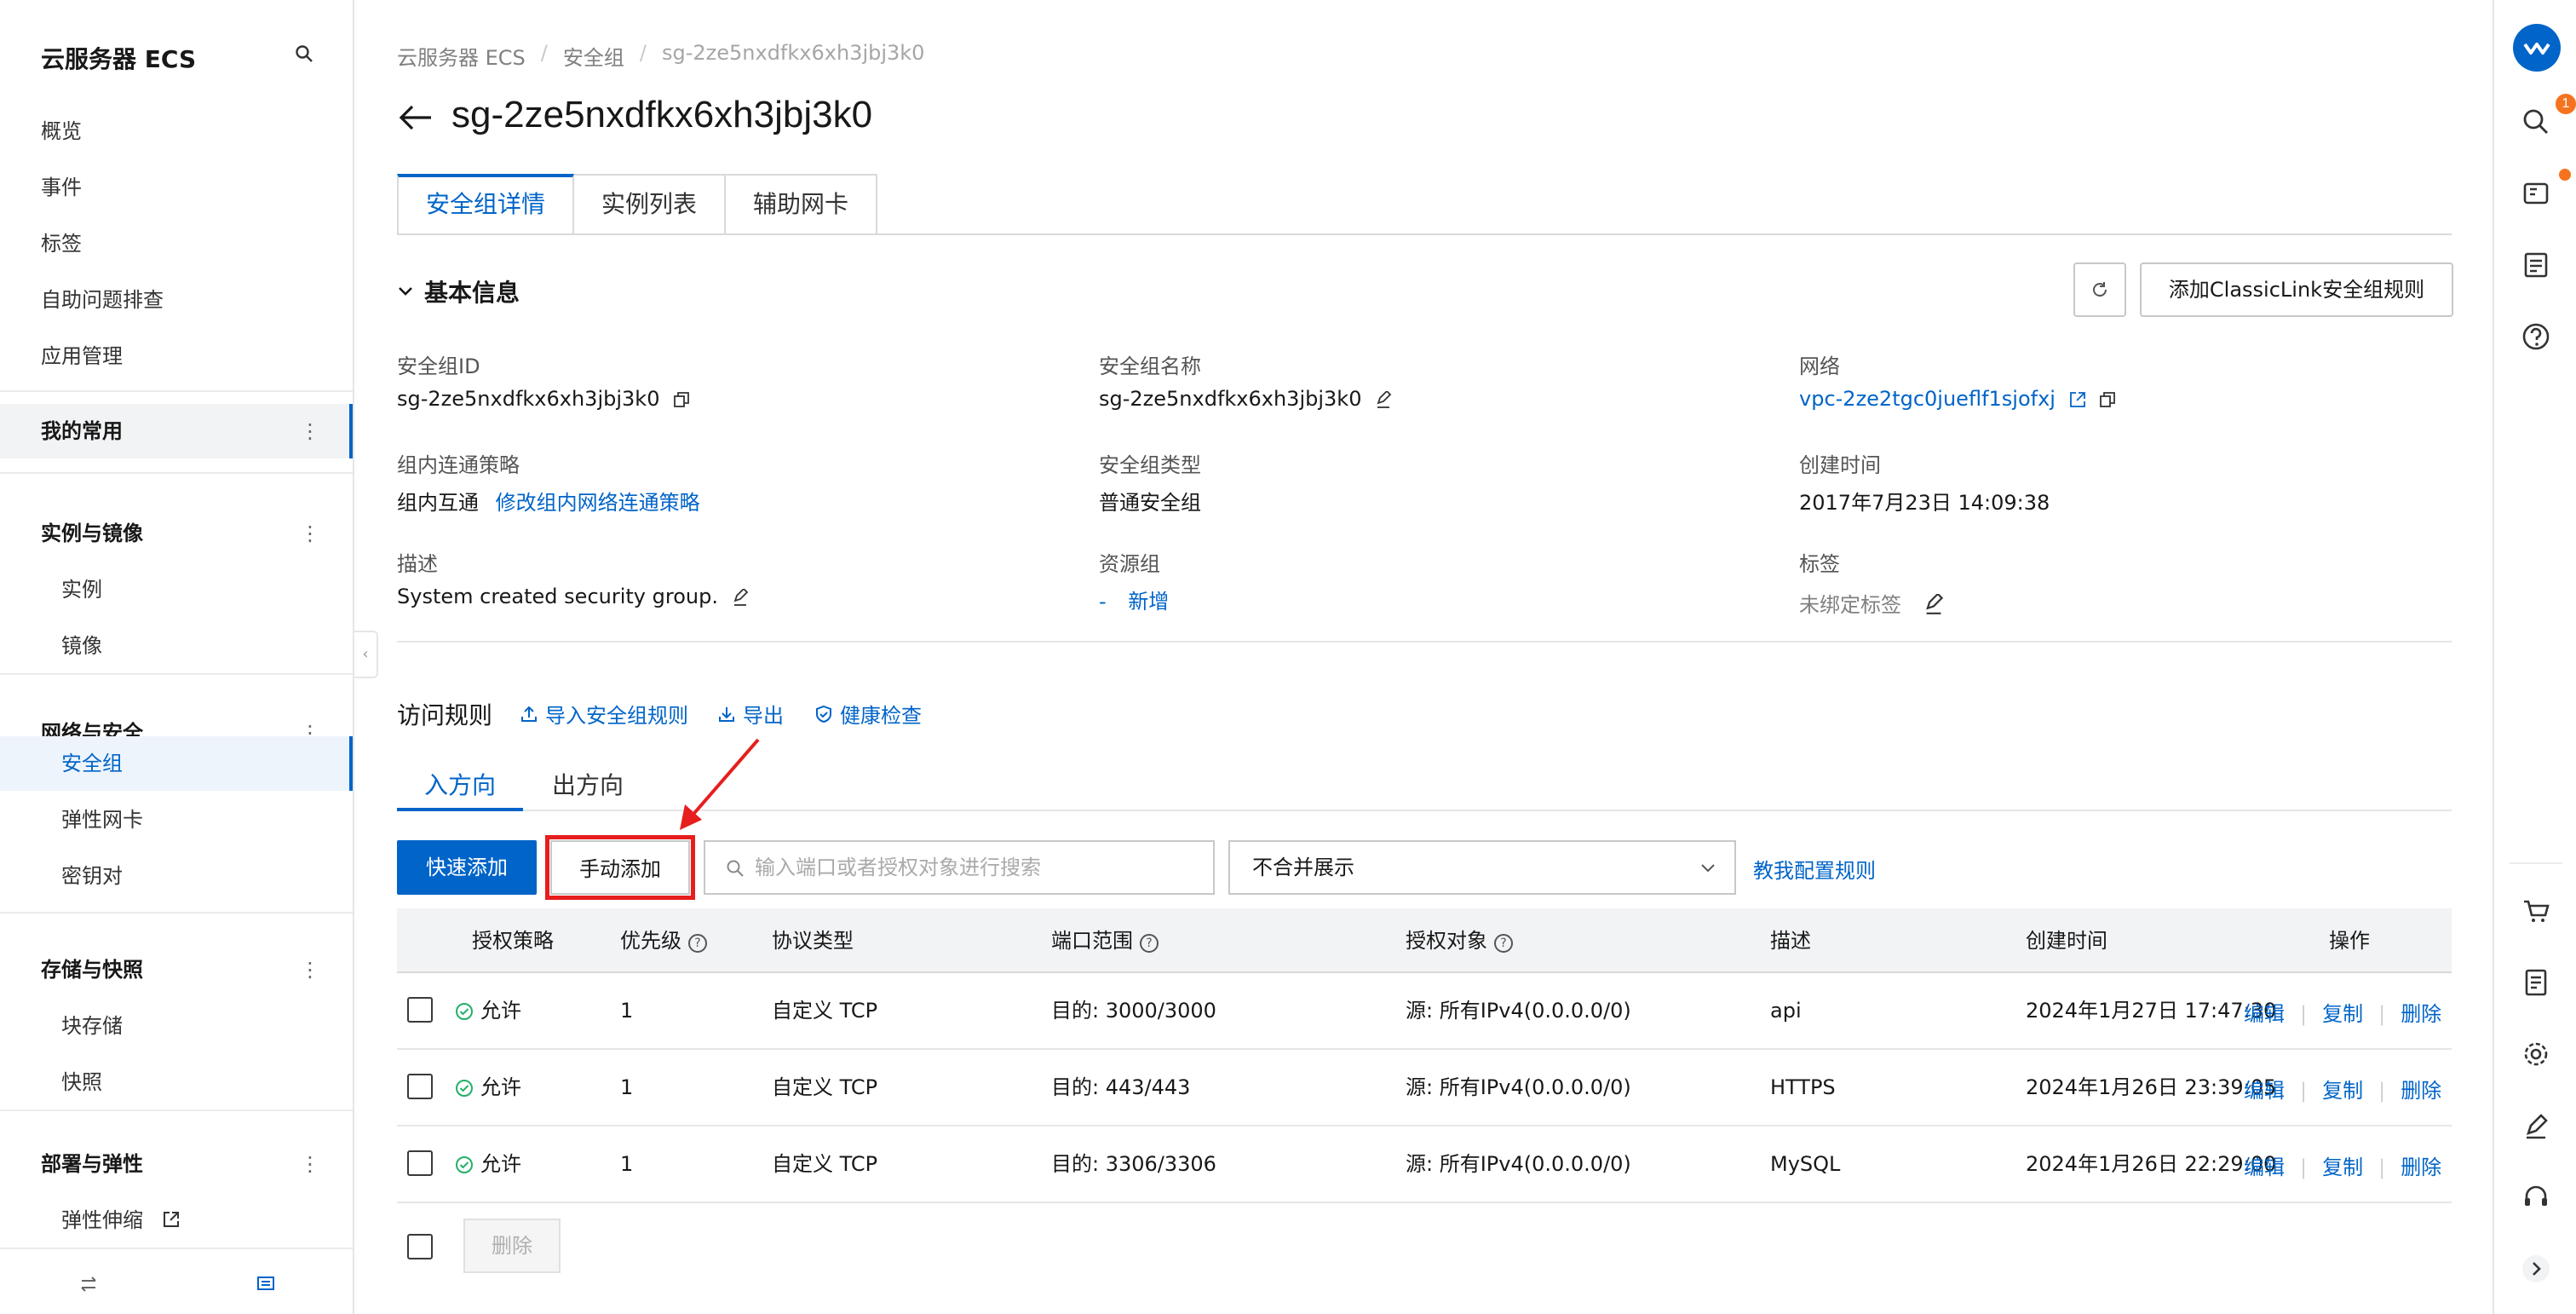 The height and width of the screenshot is (1314, 2576). Describe the element at coordinates (2537, 48) in the screenshot. I see `logo-icon` at that location.